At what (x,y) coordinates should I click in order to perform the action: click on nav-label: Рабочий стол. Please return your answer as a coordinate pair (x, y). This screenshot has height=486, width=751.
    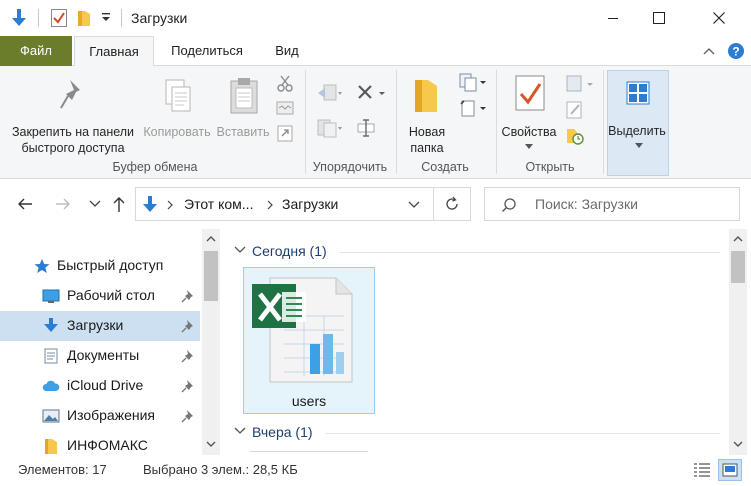
    Looking at the image, I should click on (111, 295).